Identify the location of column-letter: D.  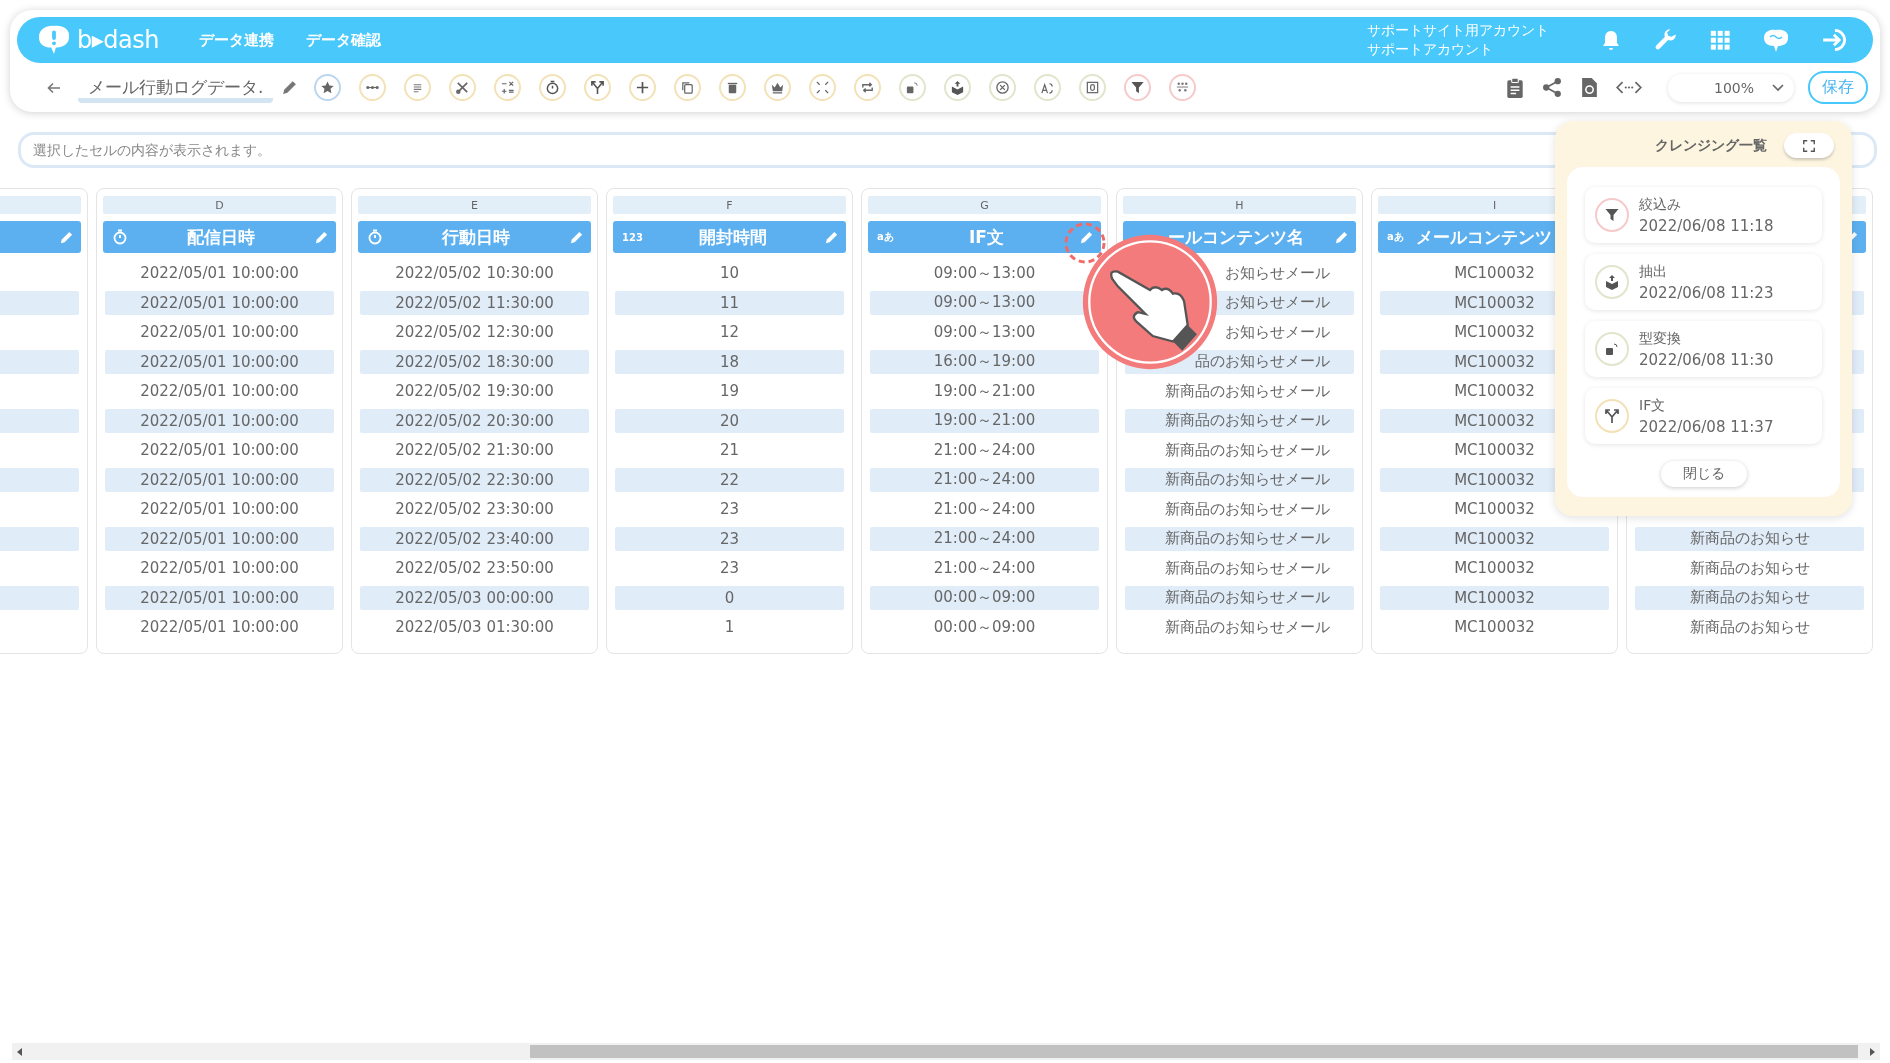
(219, 205).